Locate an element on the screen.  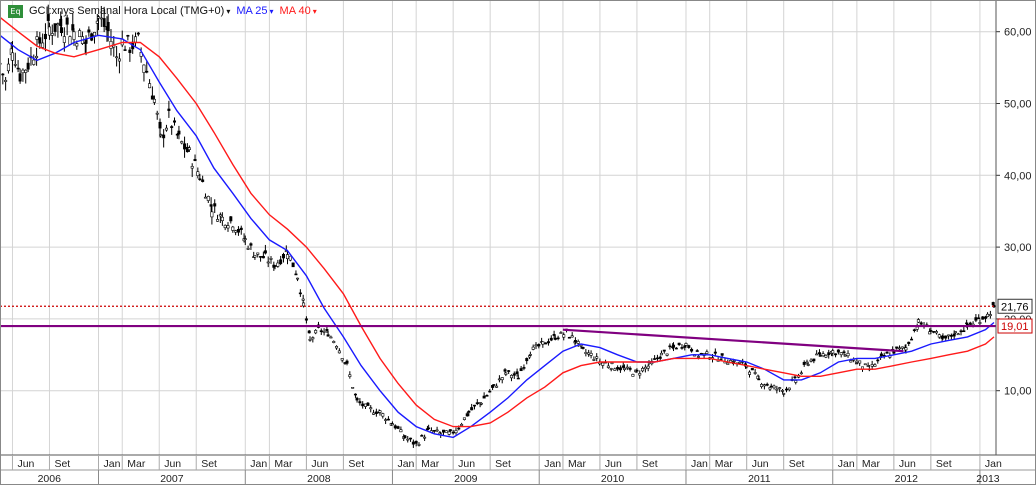
x-year-label: 2008 is located at coordinates (319, 479).